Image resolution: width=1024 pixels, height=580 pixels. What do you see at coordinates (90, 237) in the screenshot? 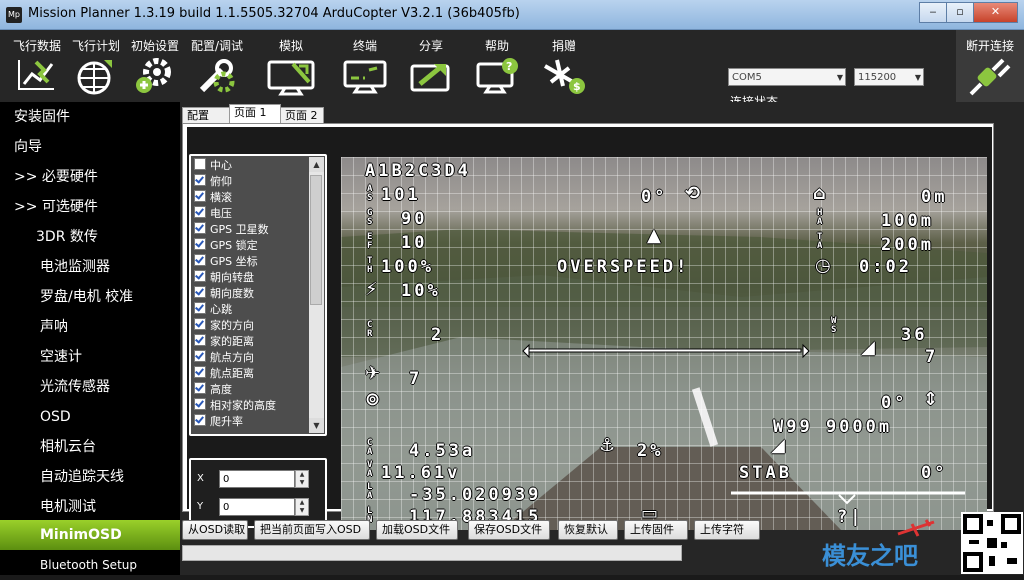
I see `sidebar-item-3dr-radio: 3DR 数传` at bounding box center [90, 237].